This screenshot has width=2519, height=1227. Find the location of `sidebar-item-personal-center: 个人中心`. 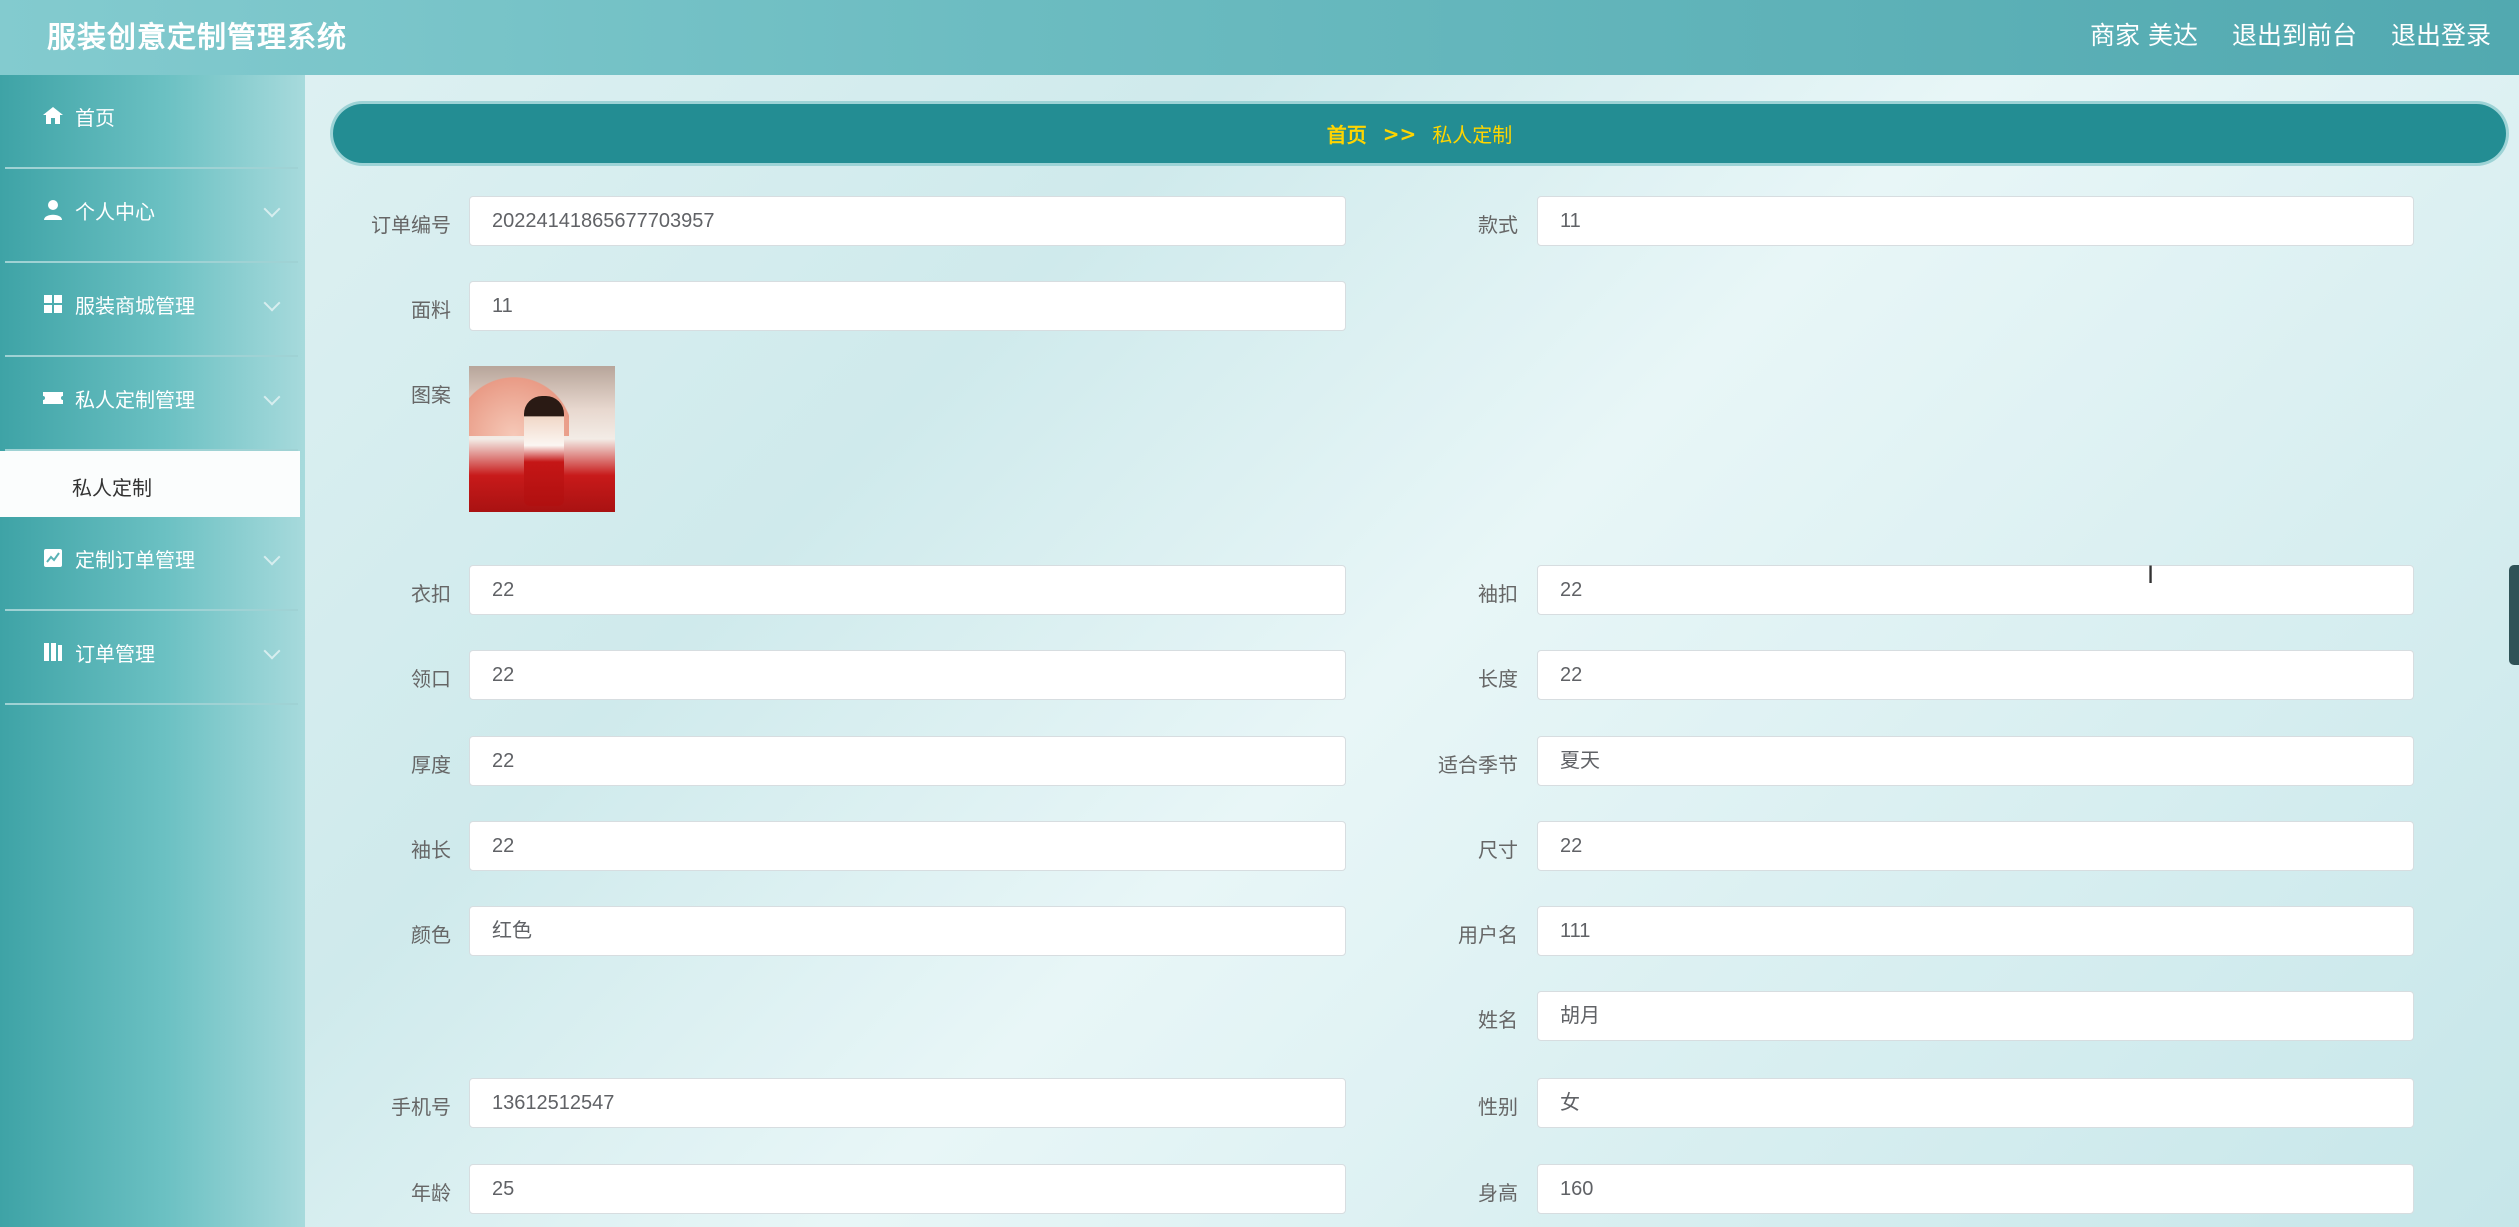

sidebar-item-personal-center: 个人中心 is located at coordinates (151, 216).